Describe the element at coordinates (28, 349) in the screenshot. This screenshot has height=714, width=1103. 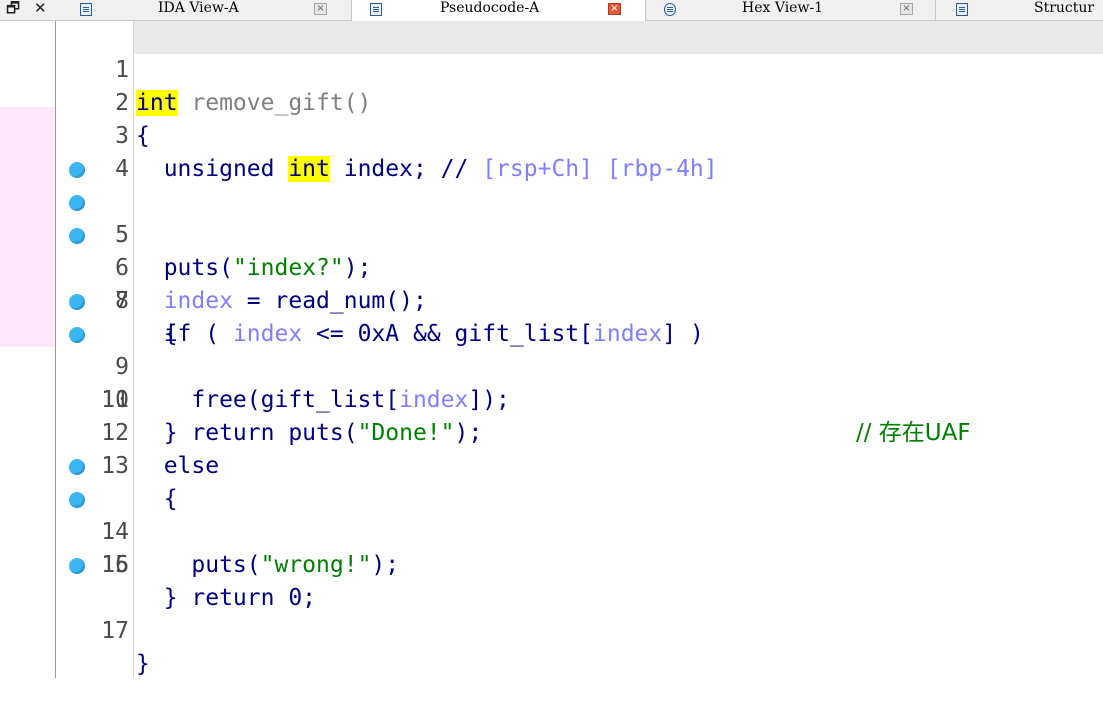
I see `left-dock-panel` at that location.